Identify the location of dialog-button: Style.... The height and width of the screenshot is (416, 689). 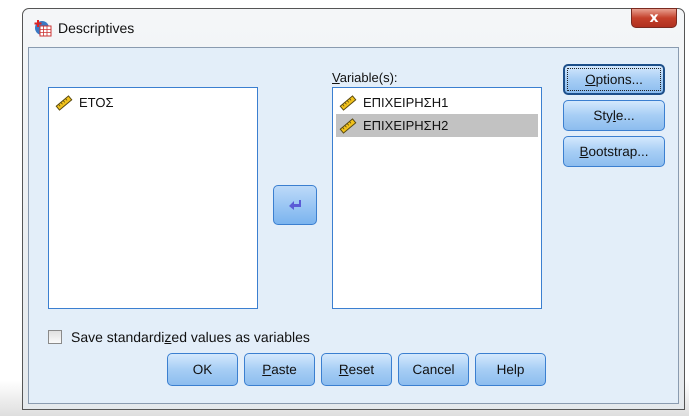
(614, 115).